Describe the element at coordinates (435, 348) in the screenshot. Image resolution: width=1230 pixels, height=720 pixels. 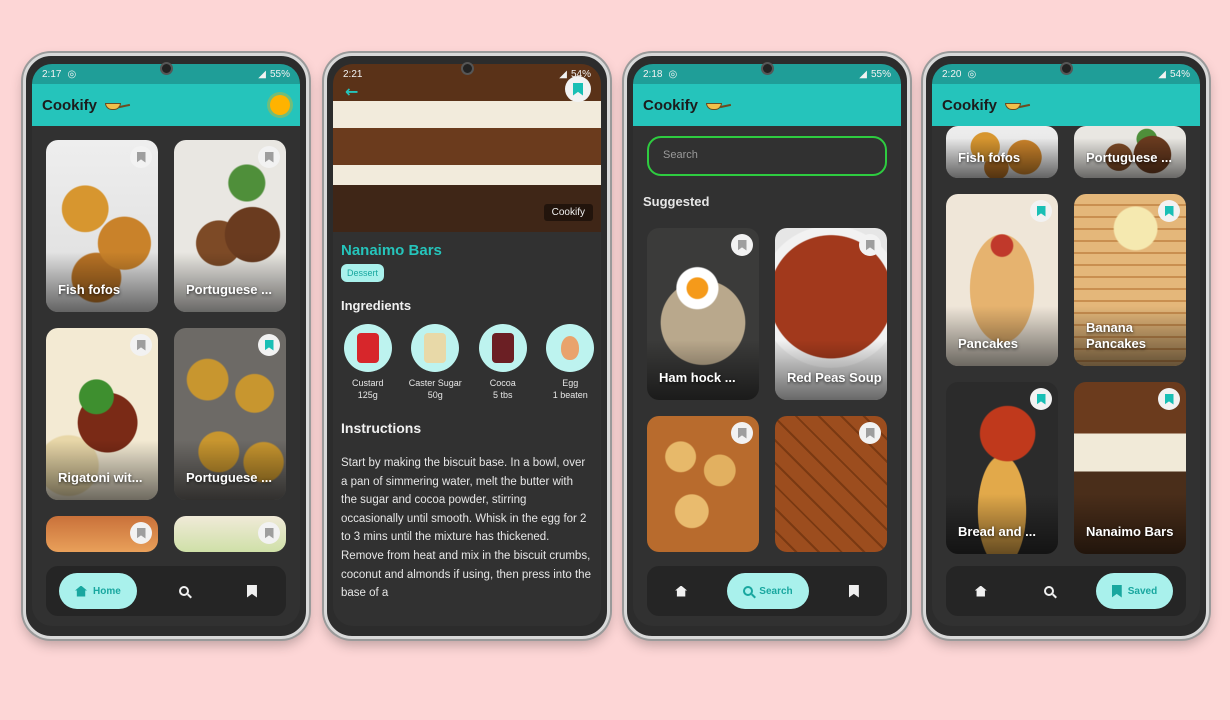
I see `sugar-icon` at that location.